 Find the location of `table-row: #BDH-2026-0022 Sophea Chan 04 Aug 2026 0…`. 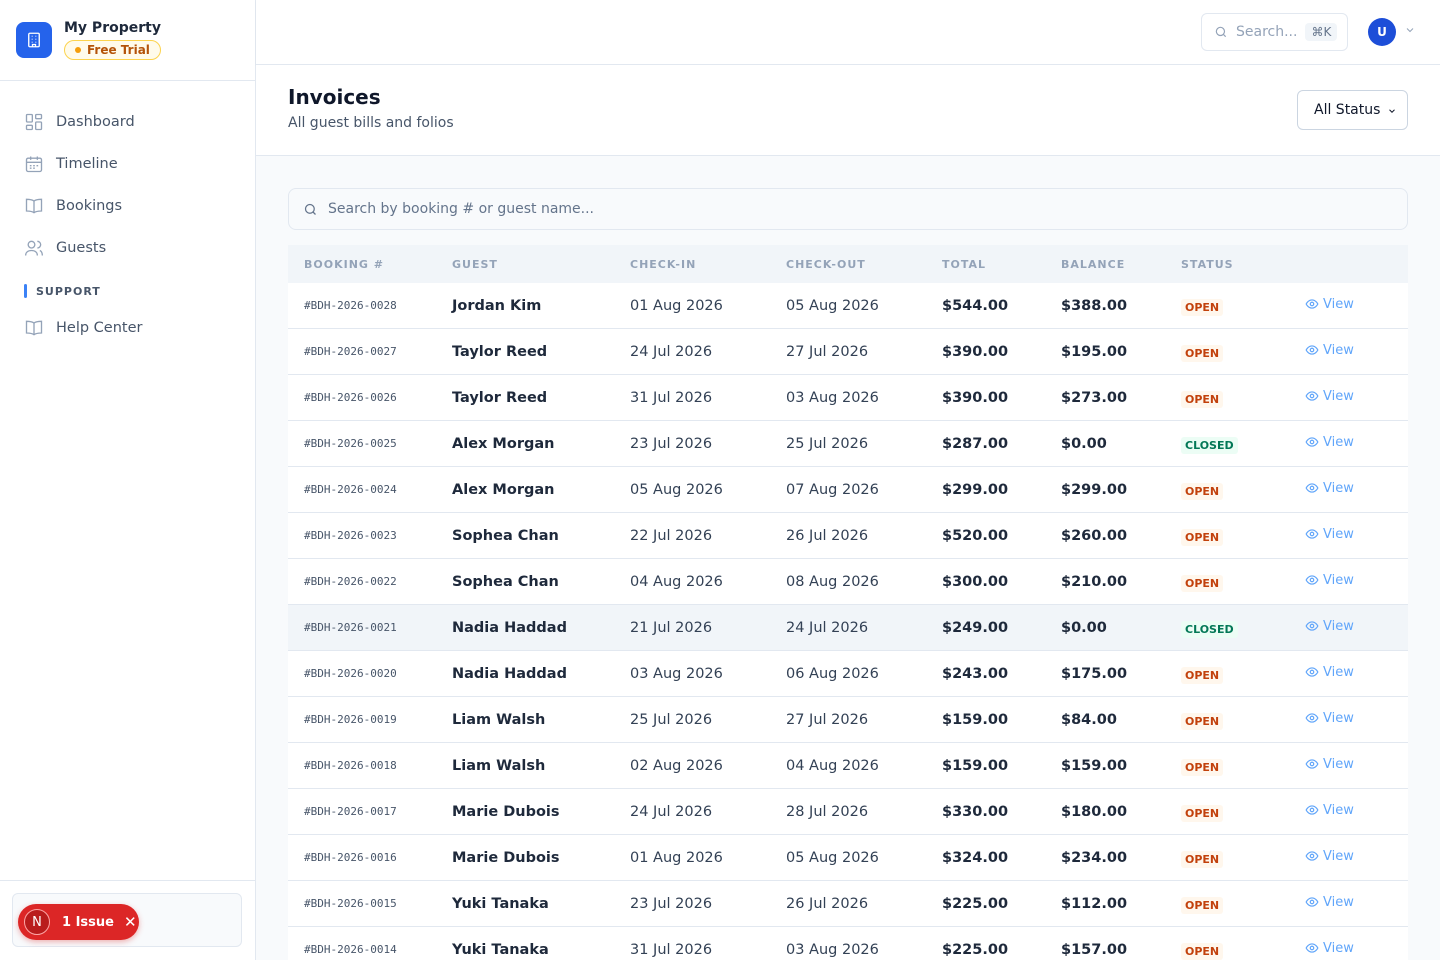

table-row: #BDH-2026-0022 Sophea Chan 04 Aug 2026 0… is located at coordinates (848, 582).